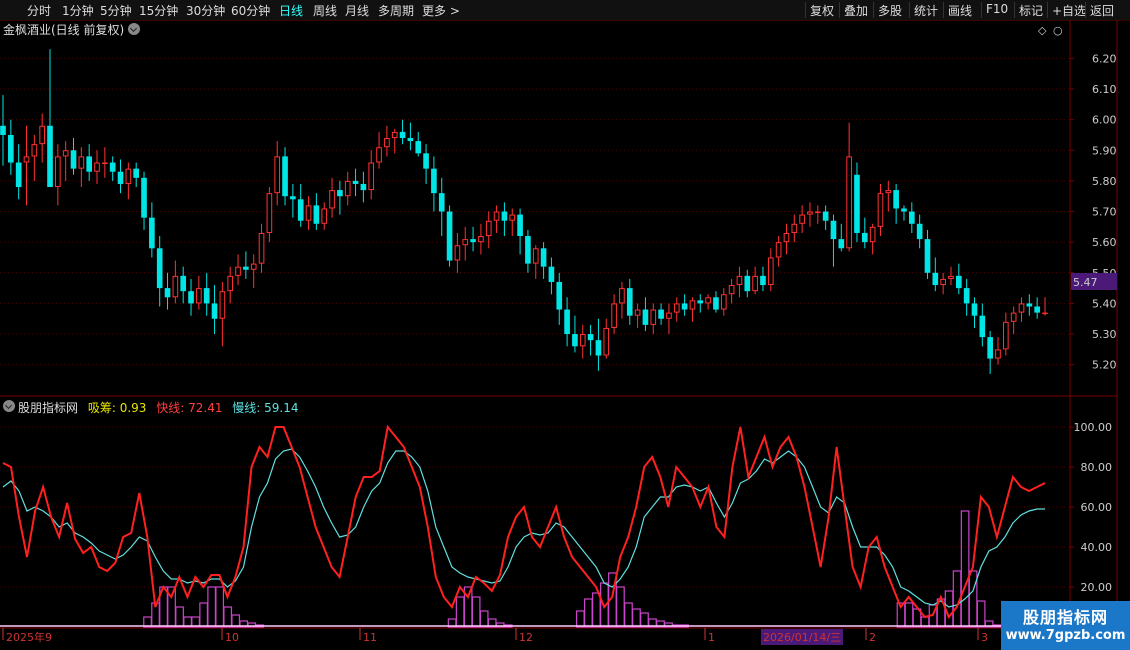 This screenshot has width=1130, height=650. I want to click on watermark: 股朋指标网 www.7gpzb.com, so click(1065, 625).